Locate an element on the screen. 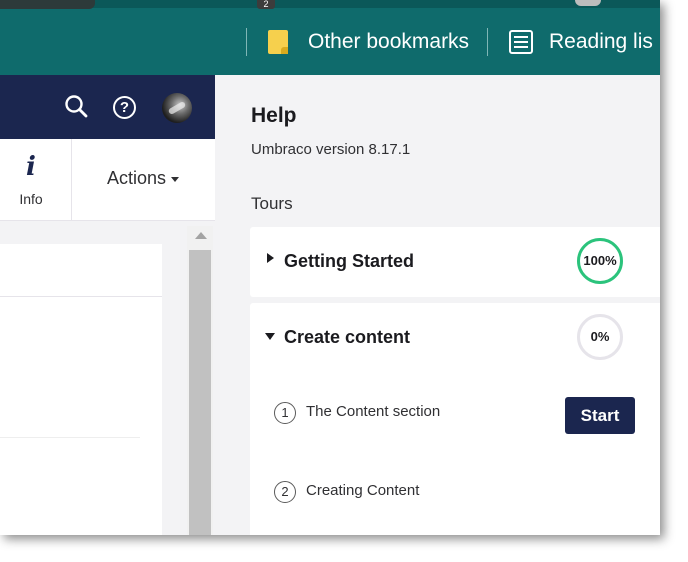 The height and width of the screenshot is (562, 688). tour-getting-started: Getting Started 100% is located at coordinates (455, 262).